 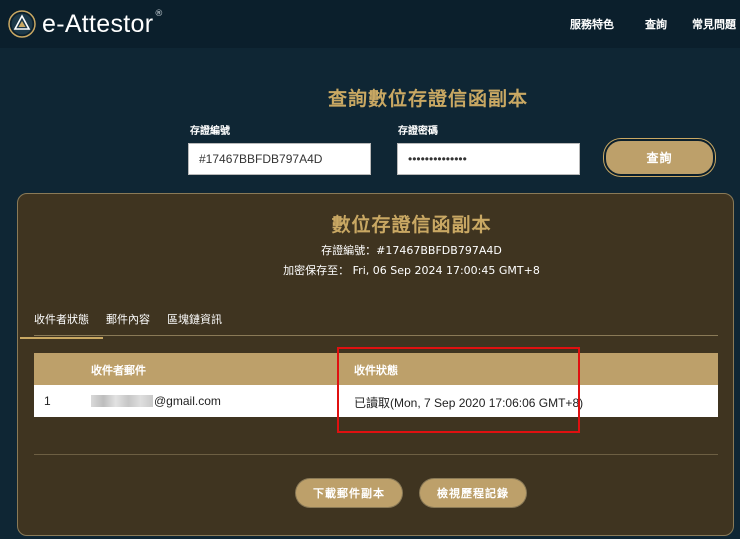 What do you see at coordinates (592, 24) in the screenshot?
I see `nav-features: 服務特色` at bounding box center [592, 24].